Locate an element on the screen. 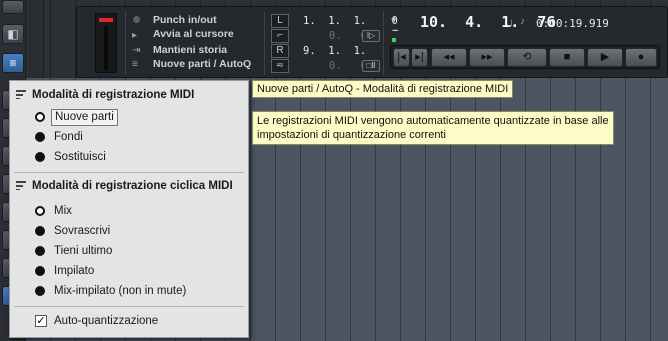 Image resolution: width=668 pixels, height=341 pixels. left-offset-icon: ⌐ is located at coordinates (280, 36).